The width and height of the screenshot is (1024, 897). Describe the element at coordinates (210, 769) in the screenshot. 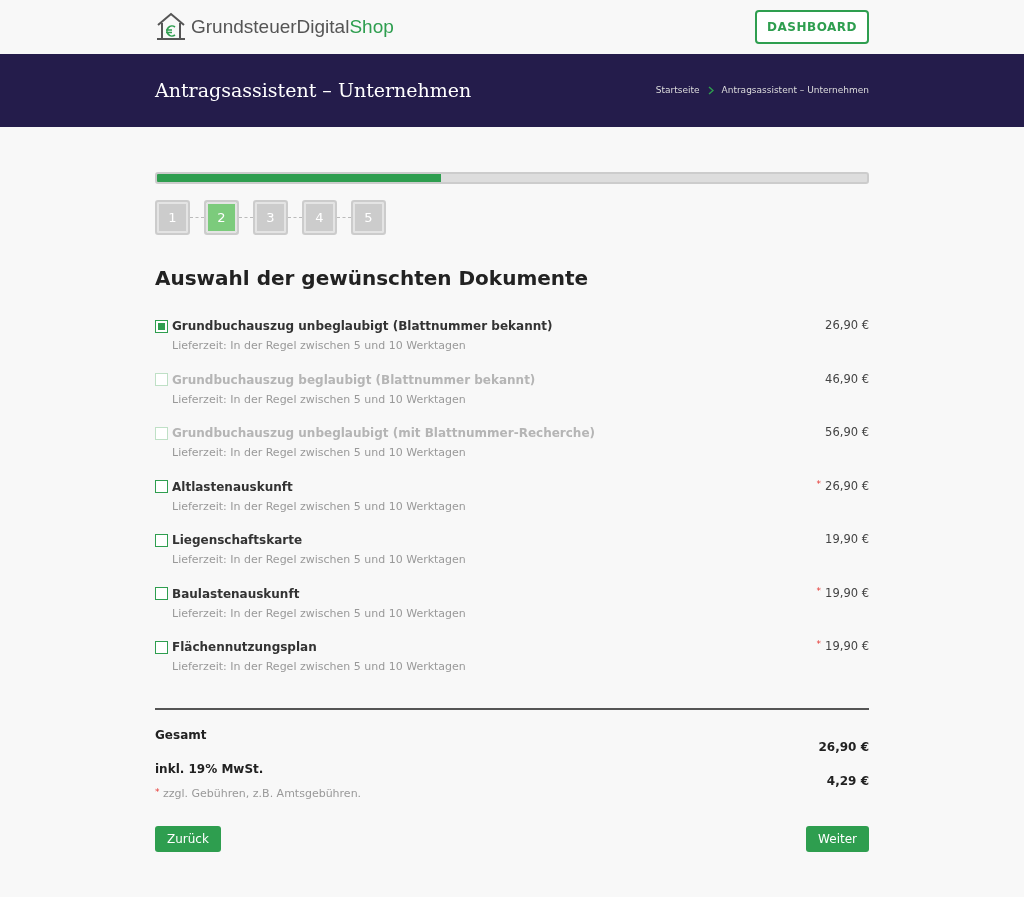

I see `vat-label: inkl. 19% MwSt.` at that location.